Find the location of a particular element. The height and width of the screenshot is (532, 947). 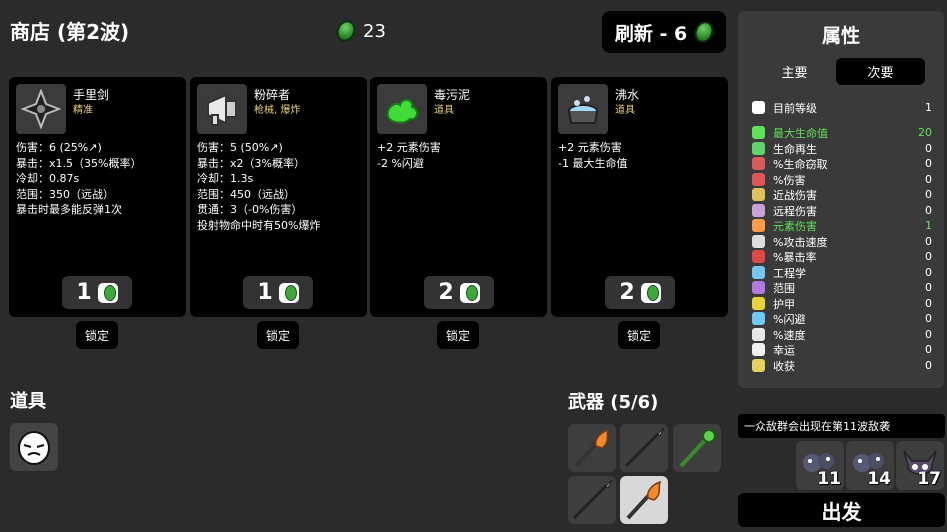

item-stats: +2 元素伤害 -2 %闪避 is located at coordinates (409, 155).